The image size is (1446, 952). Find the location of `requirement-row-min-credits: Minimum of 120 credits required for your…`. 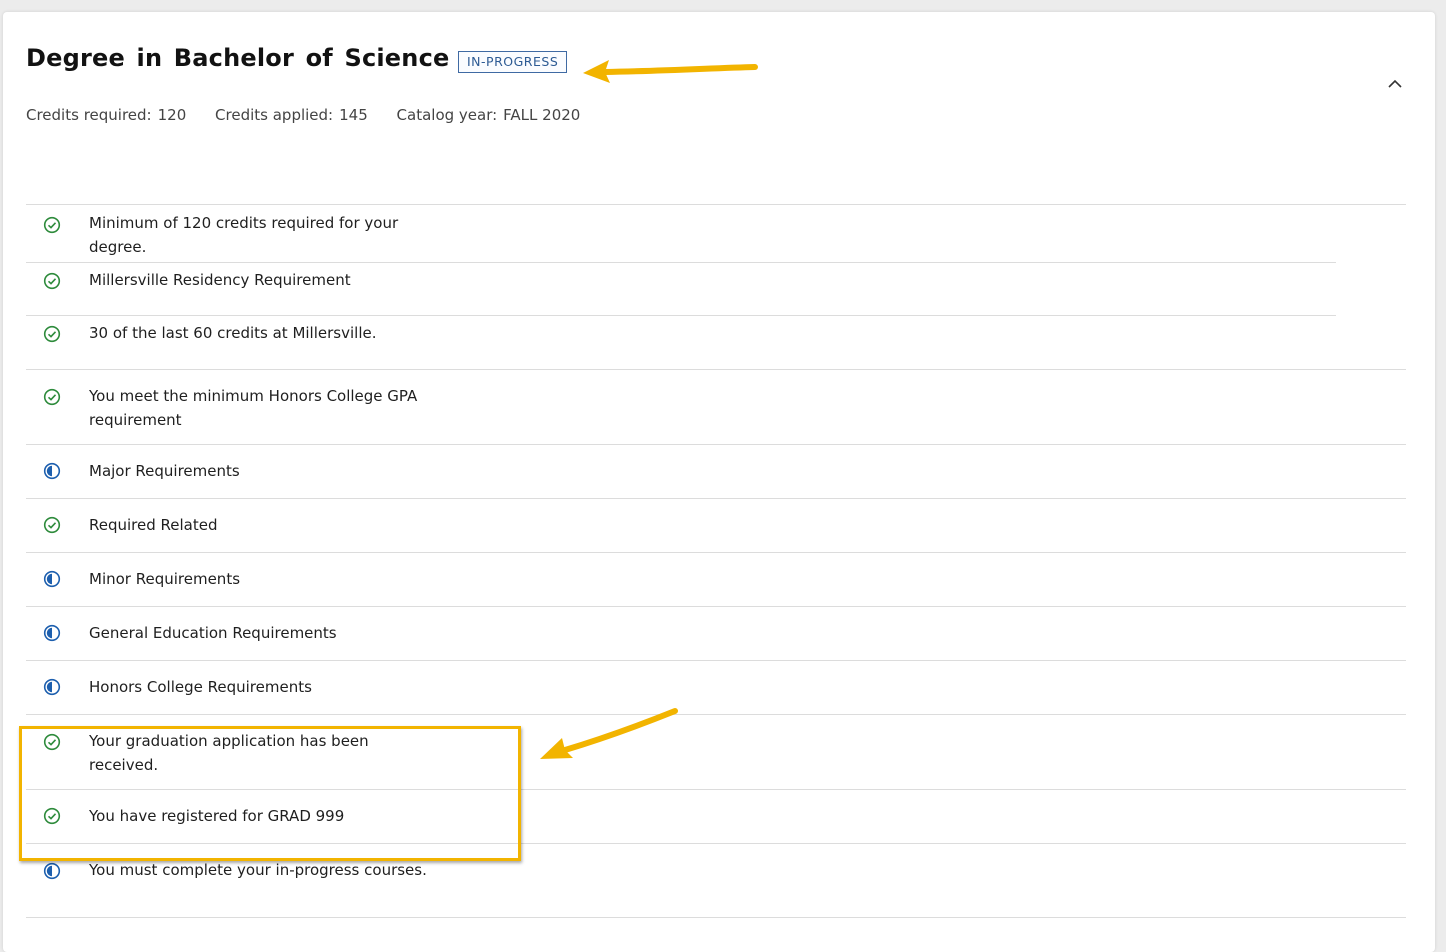

requirement-row-min-credits: Minimum of 120 credits required for your… is located at coordinates (716, 233).